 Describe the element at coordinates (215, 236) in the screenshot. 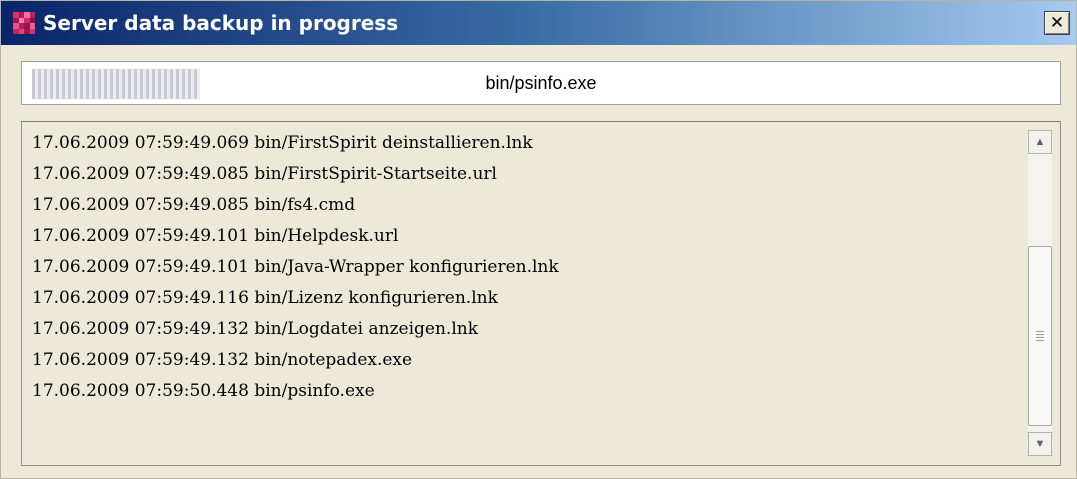

I see `log-line: 17.06.2009 07:59:49.101 bin/Helpdesk.url` at that location.